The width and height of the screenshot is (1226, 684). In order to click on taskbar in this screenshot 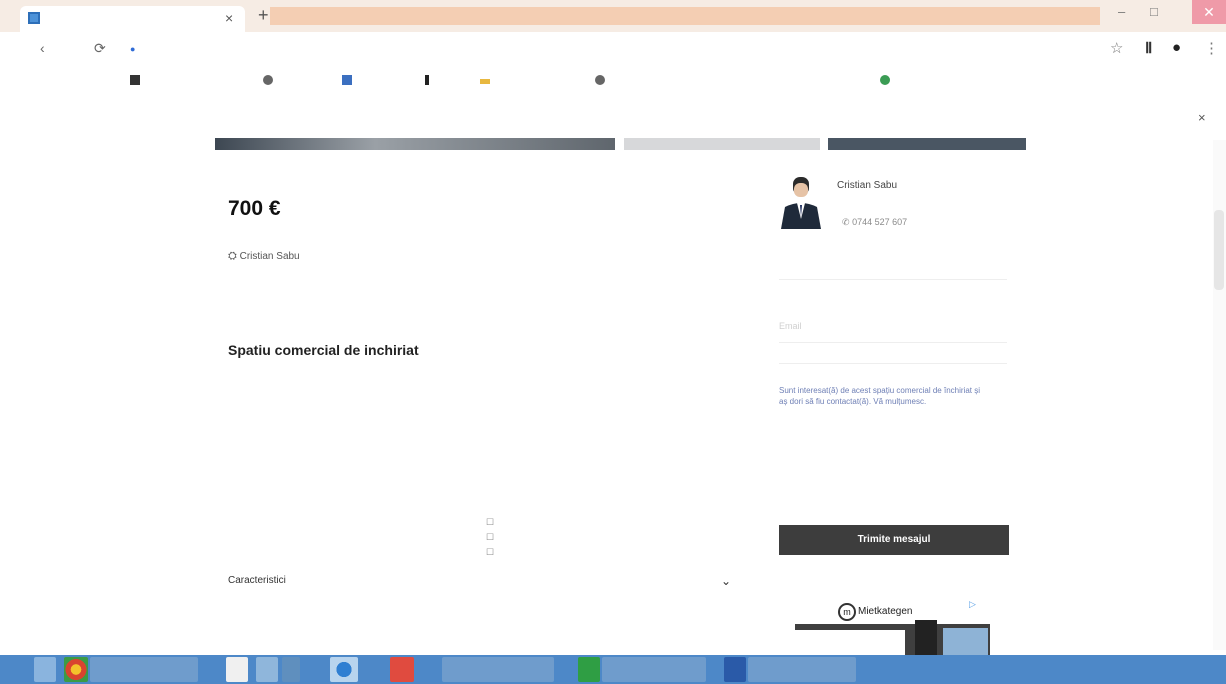, I will do `click(613, 669)`.